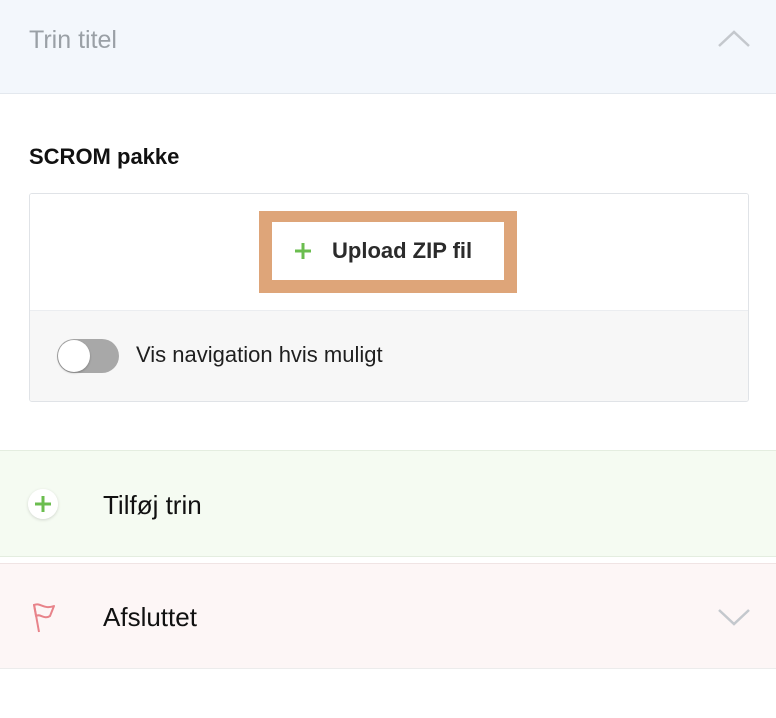  Describe the element at coordinates (388, 503) in the screenshot. I see `add-step-button: Tilføj trin` at that location.